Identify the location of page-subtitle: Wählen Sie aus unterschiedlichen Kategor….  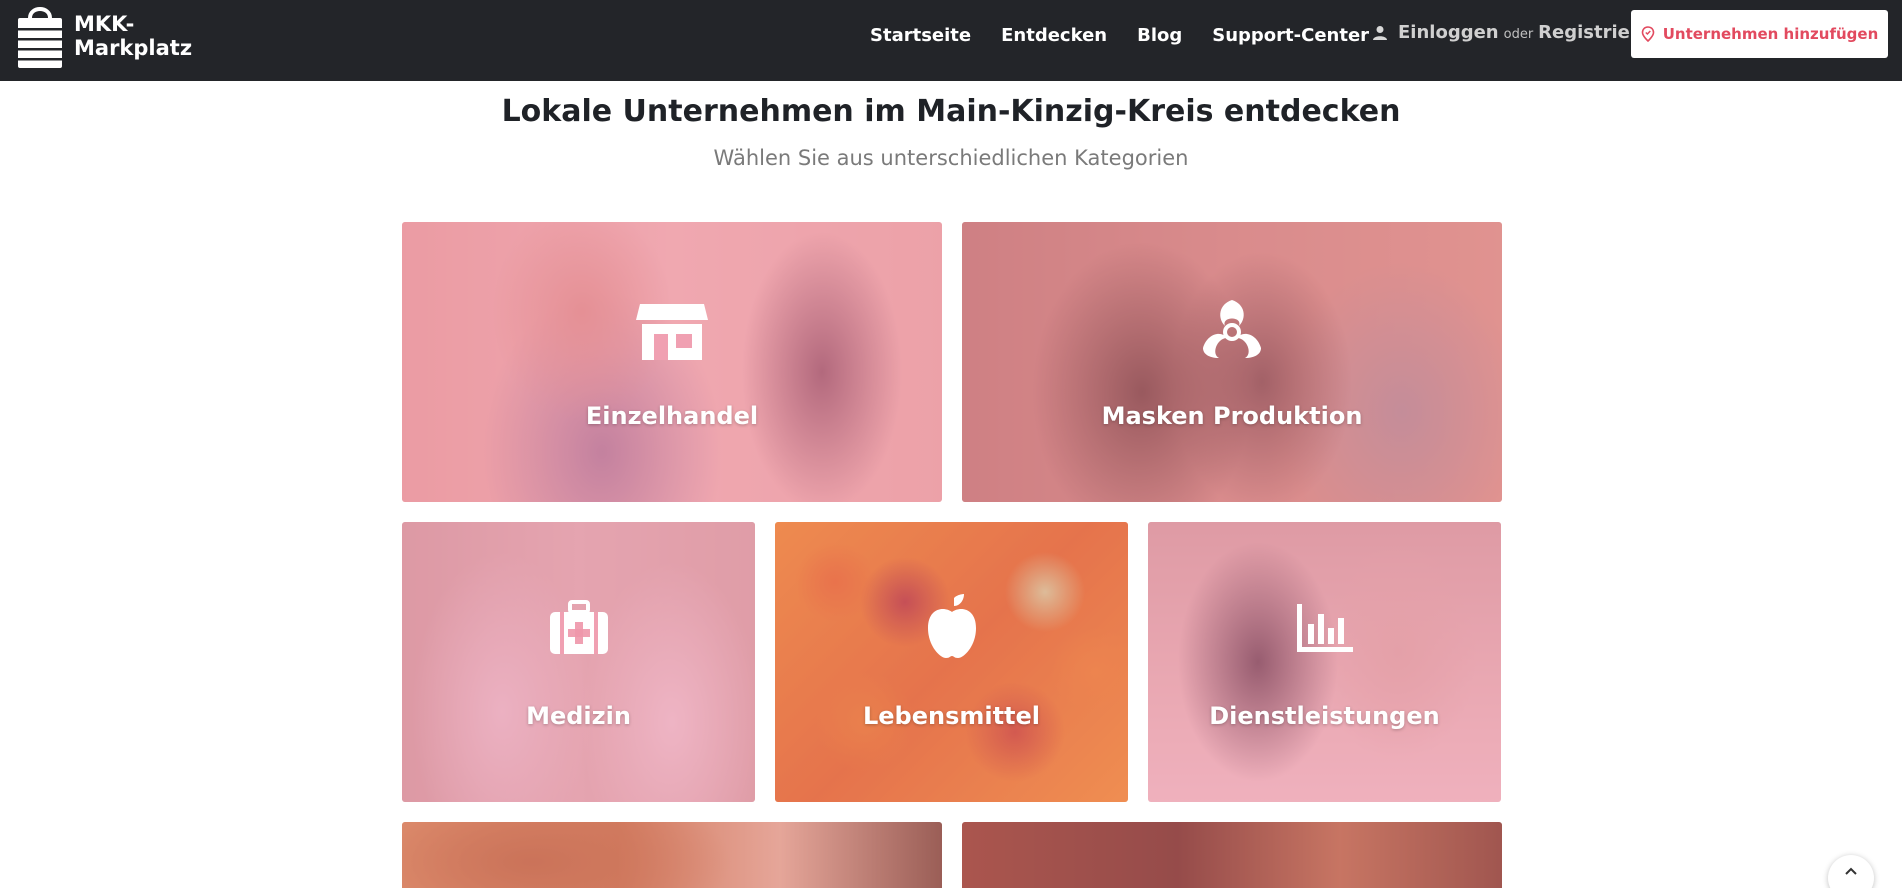
(951, 158).